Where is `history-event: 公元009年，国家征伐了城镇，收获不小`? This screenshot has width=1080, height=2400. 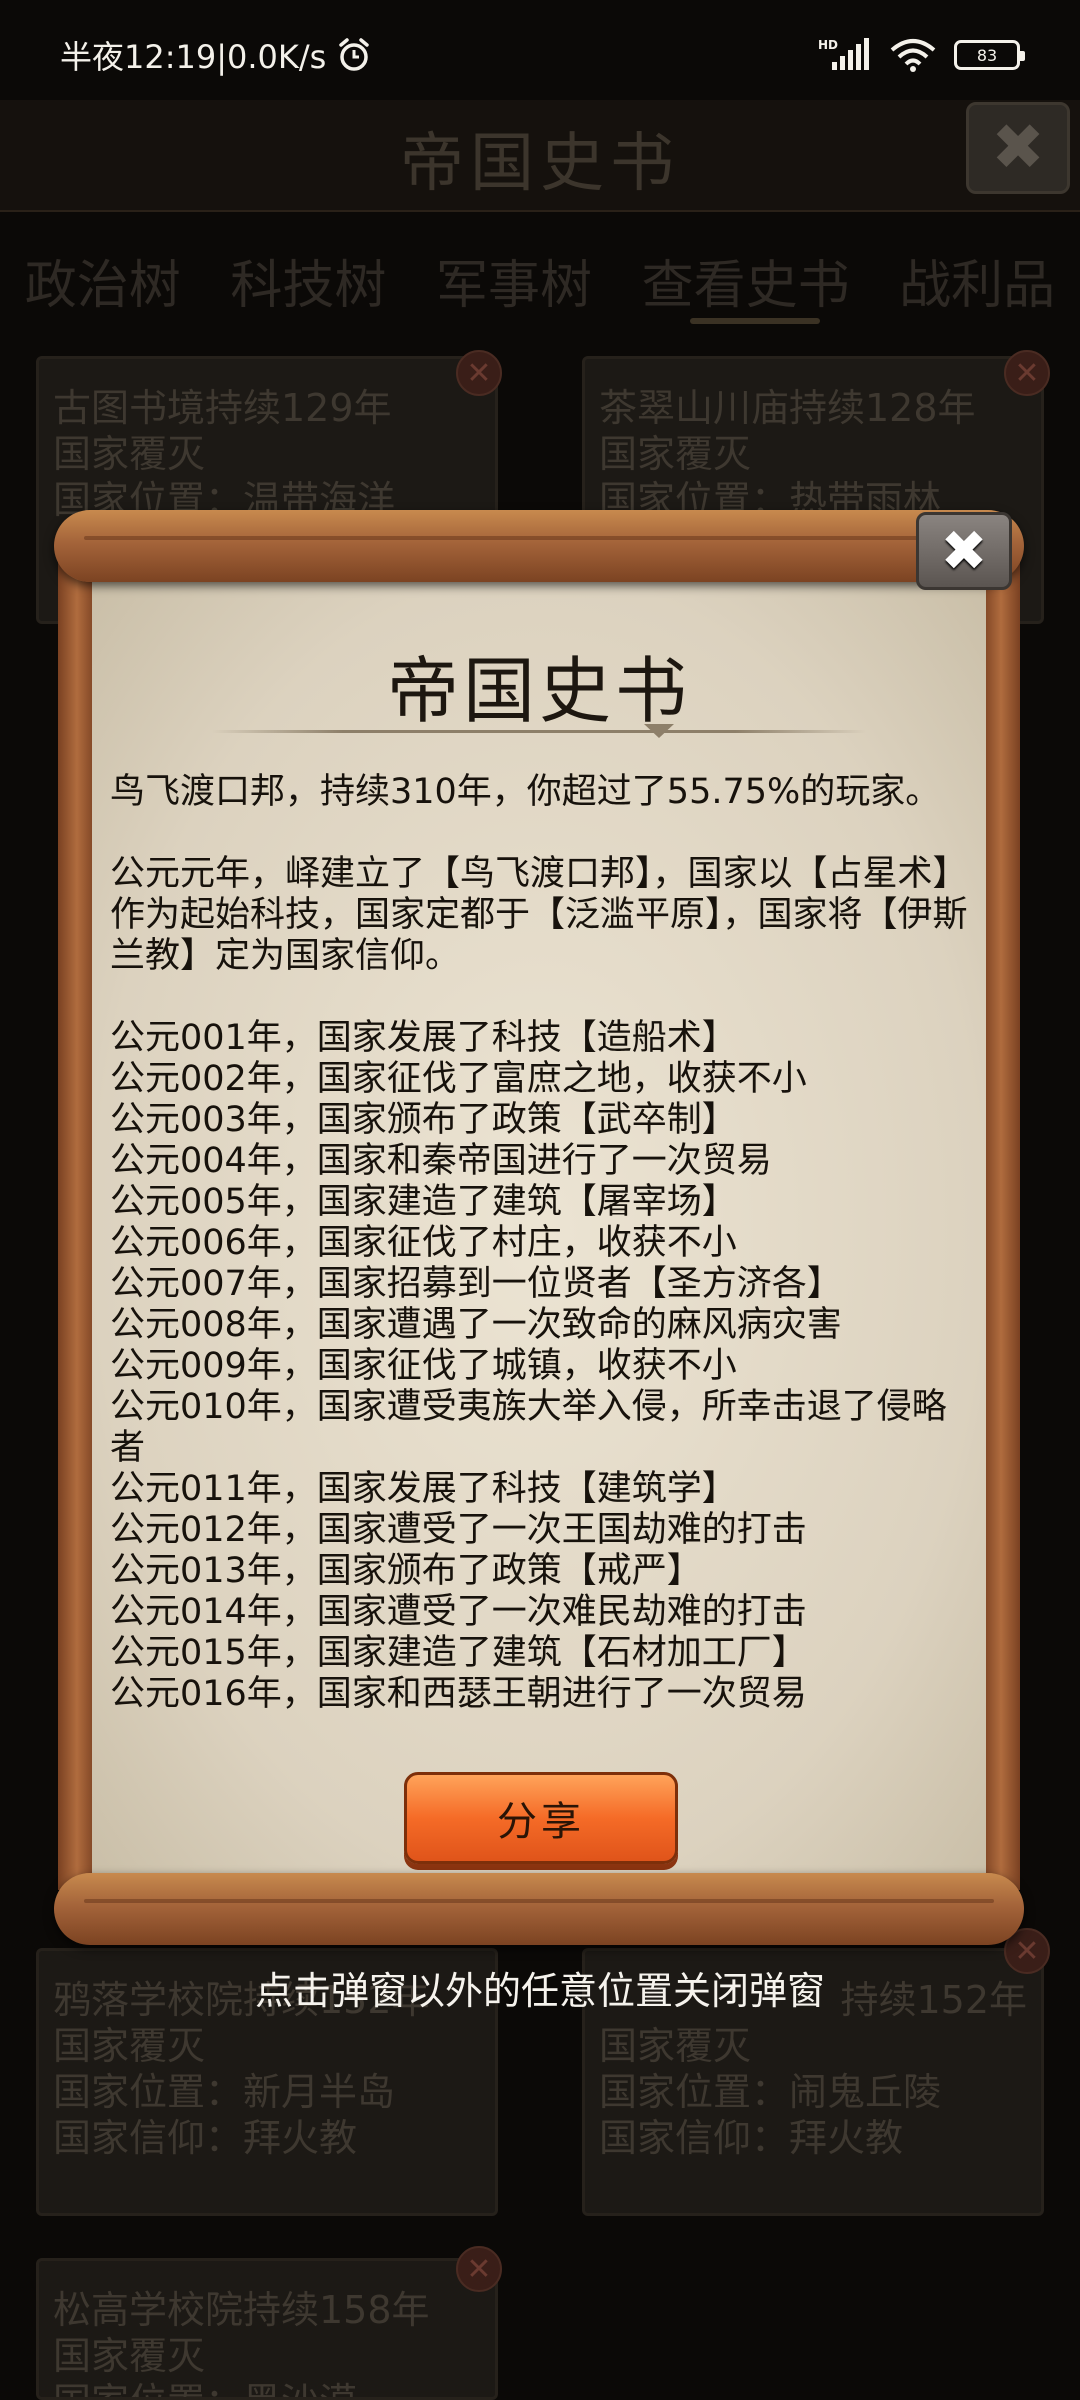 history-event: 公元009年，国家征伐了城镇，收获不小 is located at coordinates (423, 1366).